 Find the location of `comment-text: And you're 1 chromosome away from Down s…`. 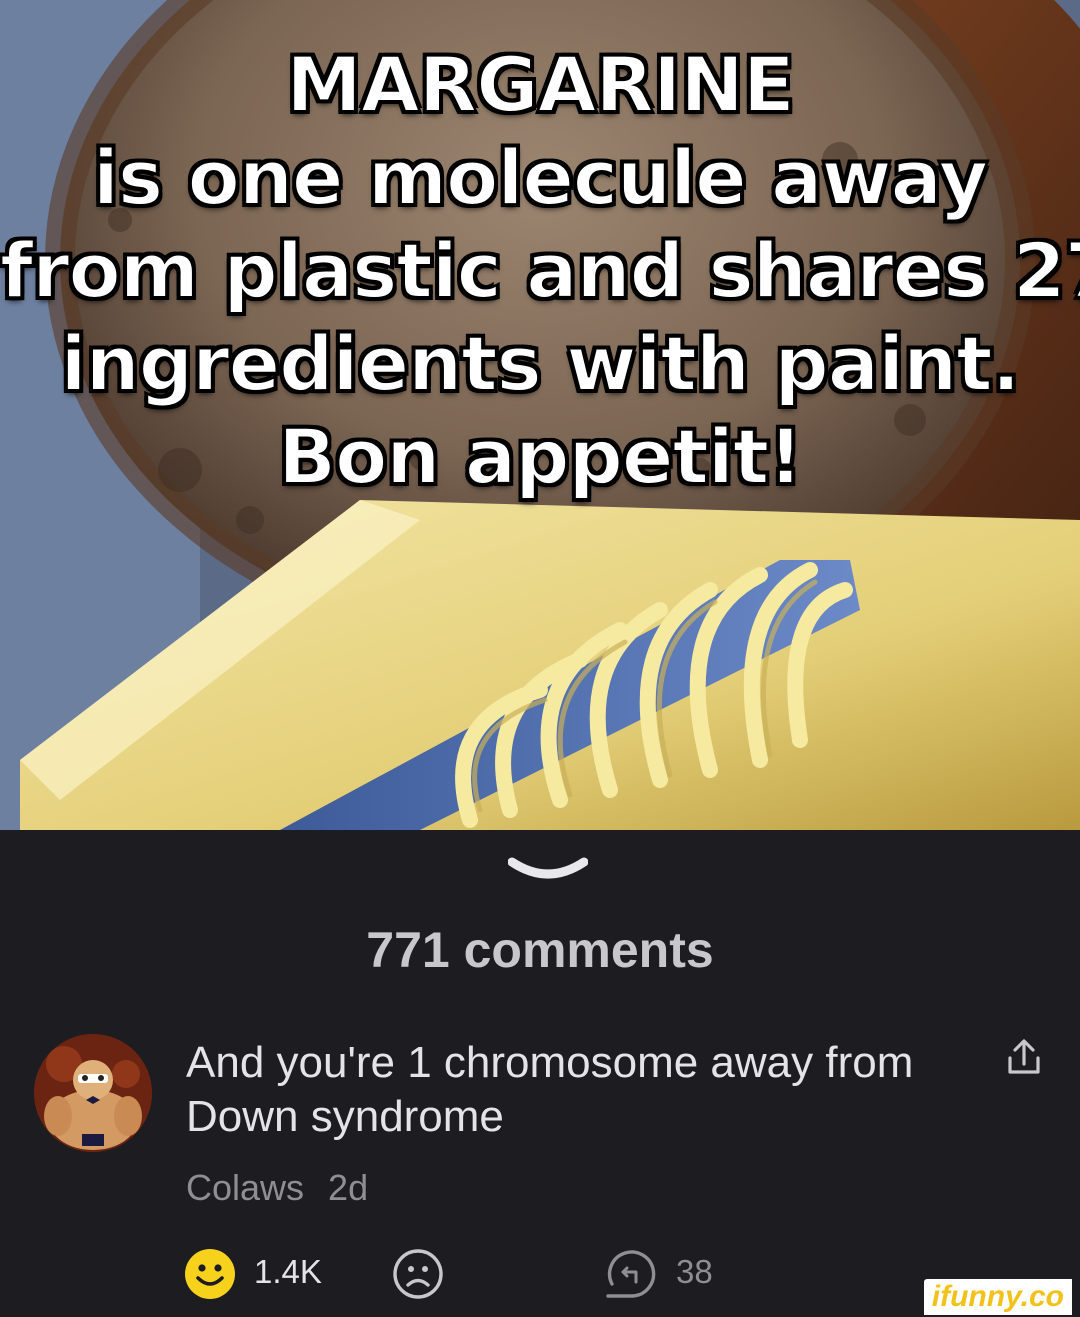

comment-text: And you're 1 chromosome away from Down s… is located at coordinates (550, 1089).